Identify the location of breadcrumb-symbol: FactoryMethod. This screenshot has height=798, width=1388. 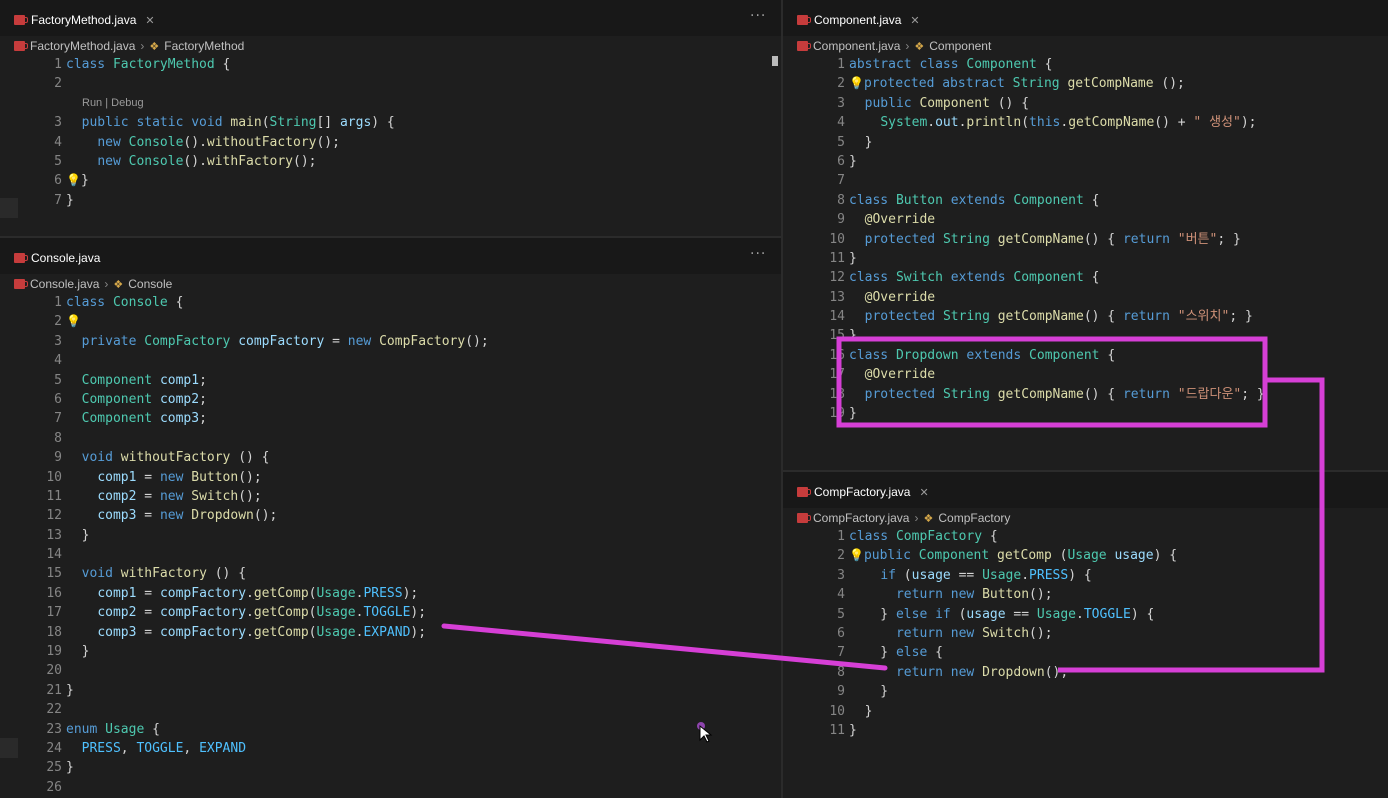
(204, 46).